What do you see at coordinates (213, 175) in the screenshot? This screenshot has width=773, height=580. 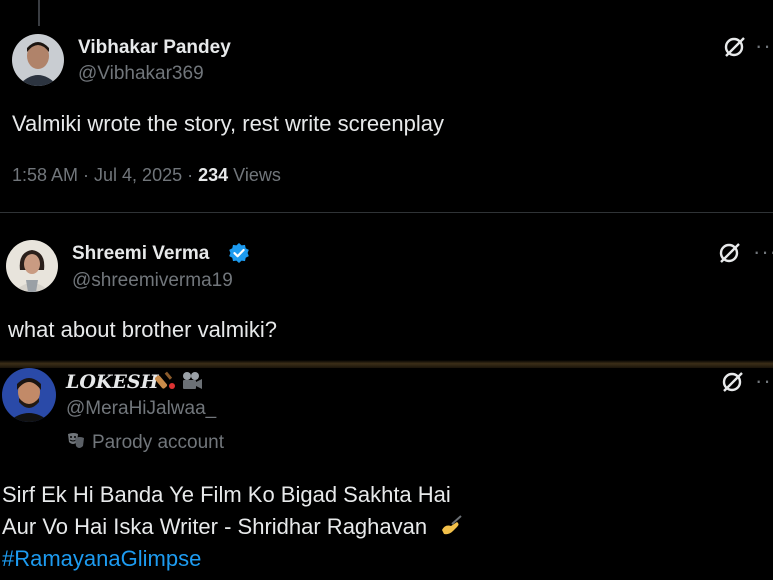 I see `view-count: 234` at bounding box center [213, 175].